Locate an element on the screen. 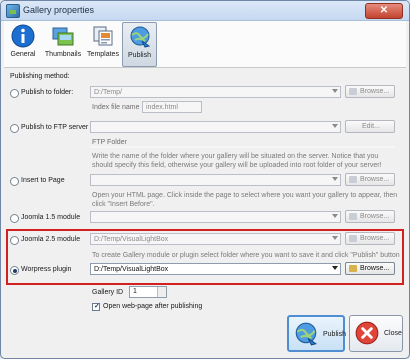 The image size is (410, 359). index-file-name-label: Index file name is located at coordinates (116, 107).